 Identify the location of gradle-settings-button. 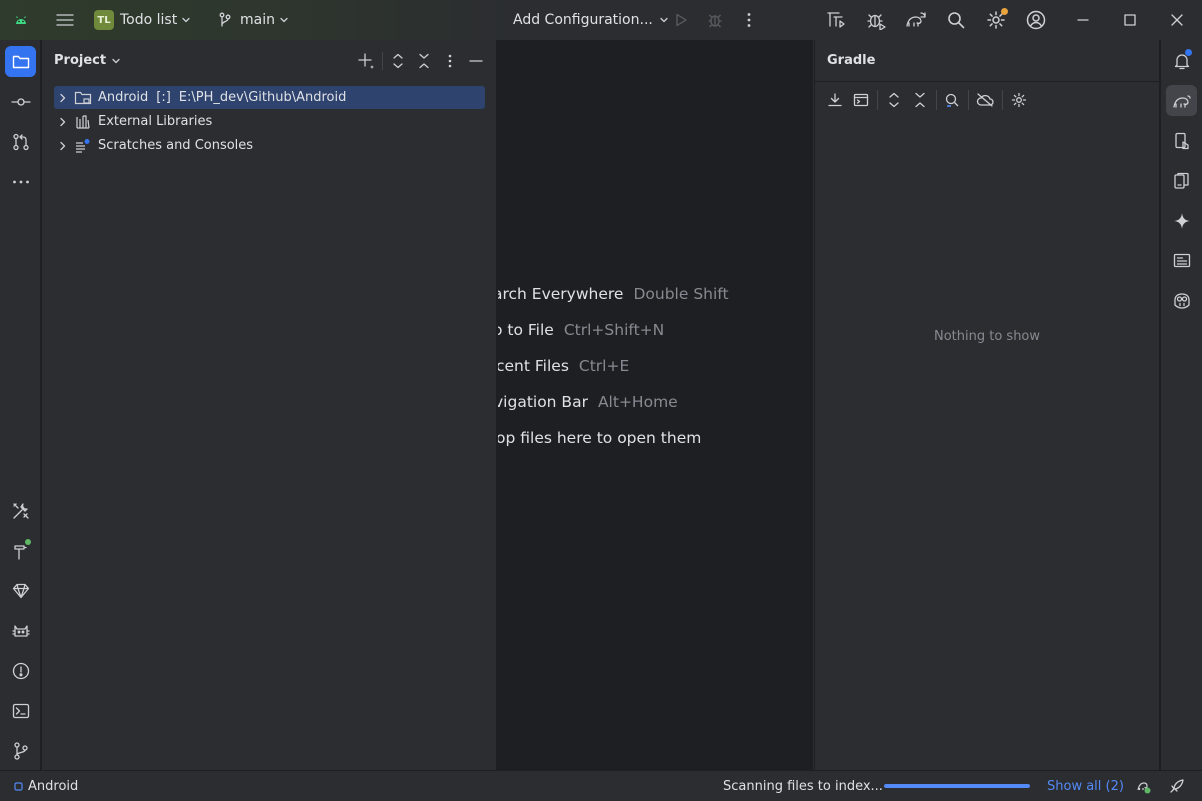
(1019, 100).